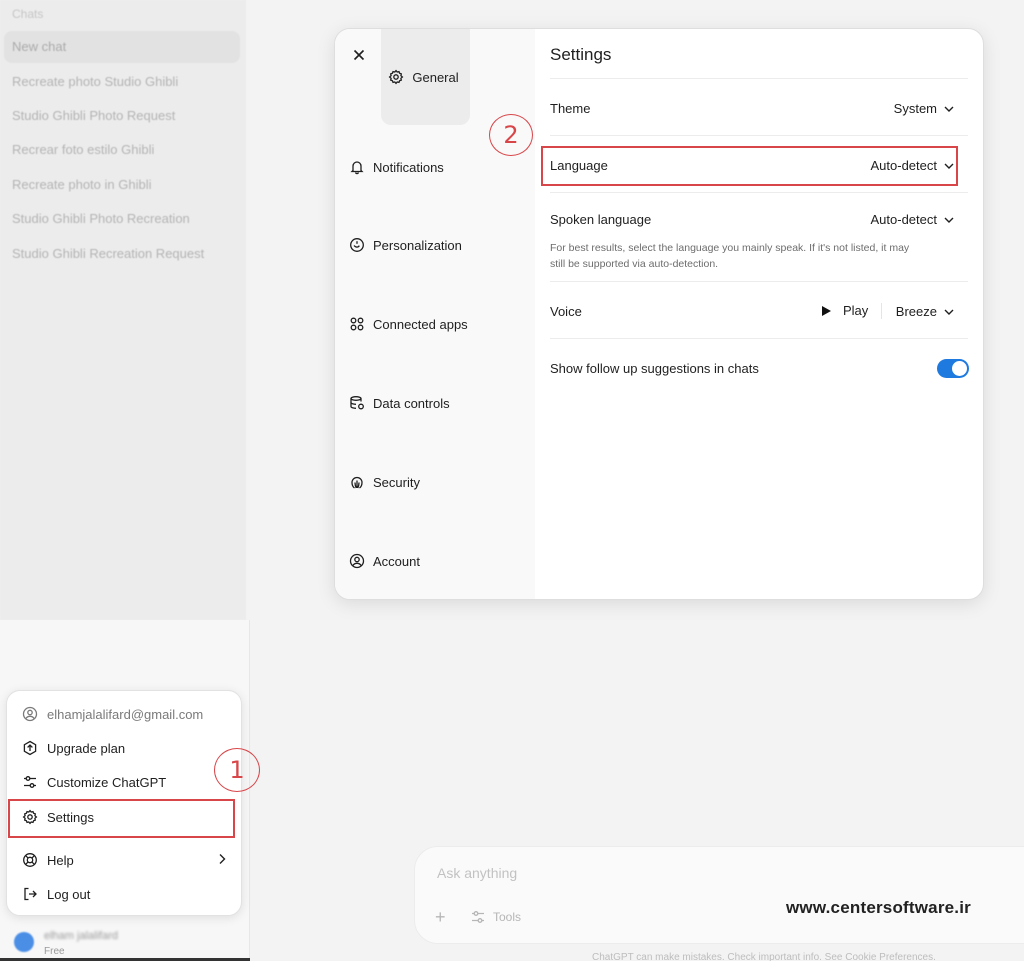 Image resolution: width=1024 pixels, height=961 pixels. What do you see at coordinates (357, 167) in the screenshot?
I see `bell-icon` at bounding box center [357, 167].